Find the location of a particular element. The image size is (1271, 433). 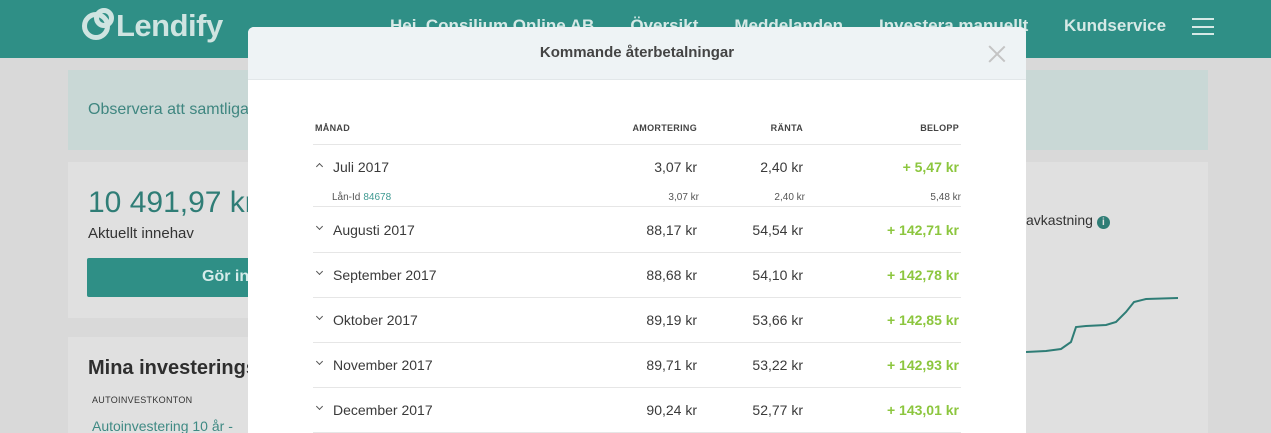

row-month: Oktober 2017 is located at coordinates (375, 320).